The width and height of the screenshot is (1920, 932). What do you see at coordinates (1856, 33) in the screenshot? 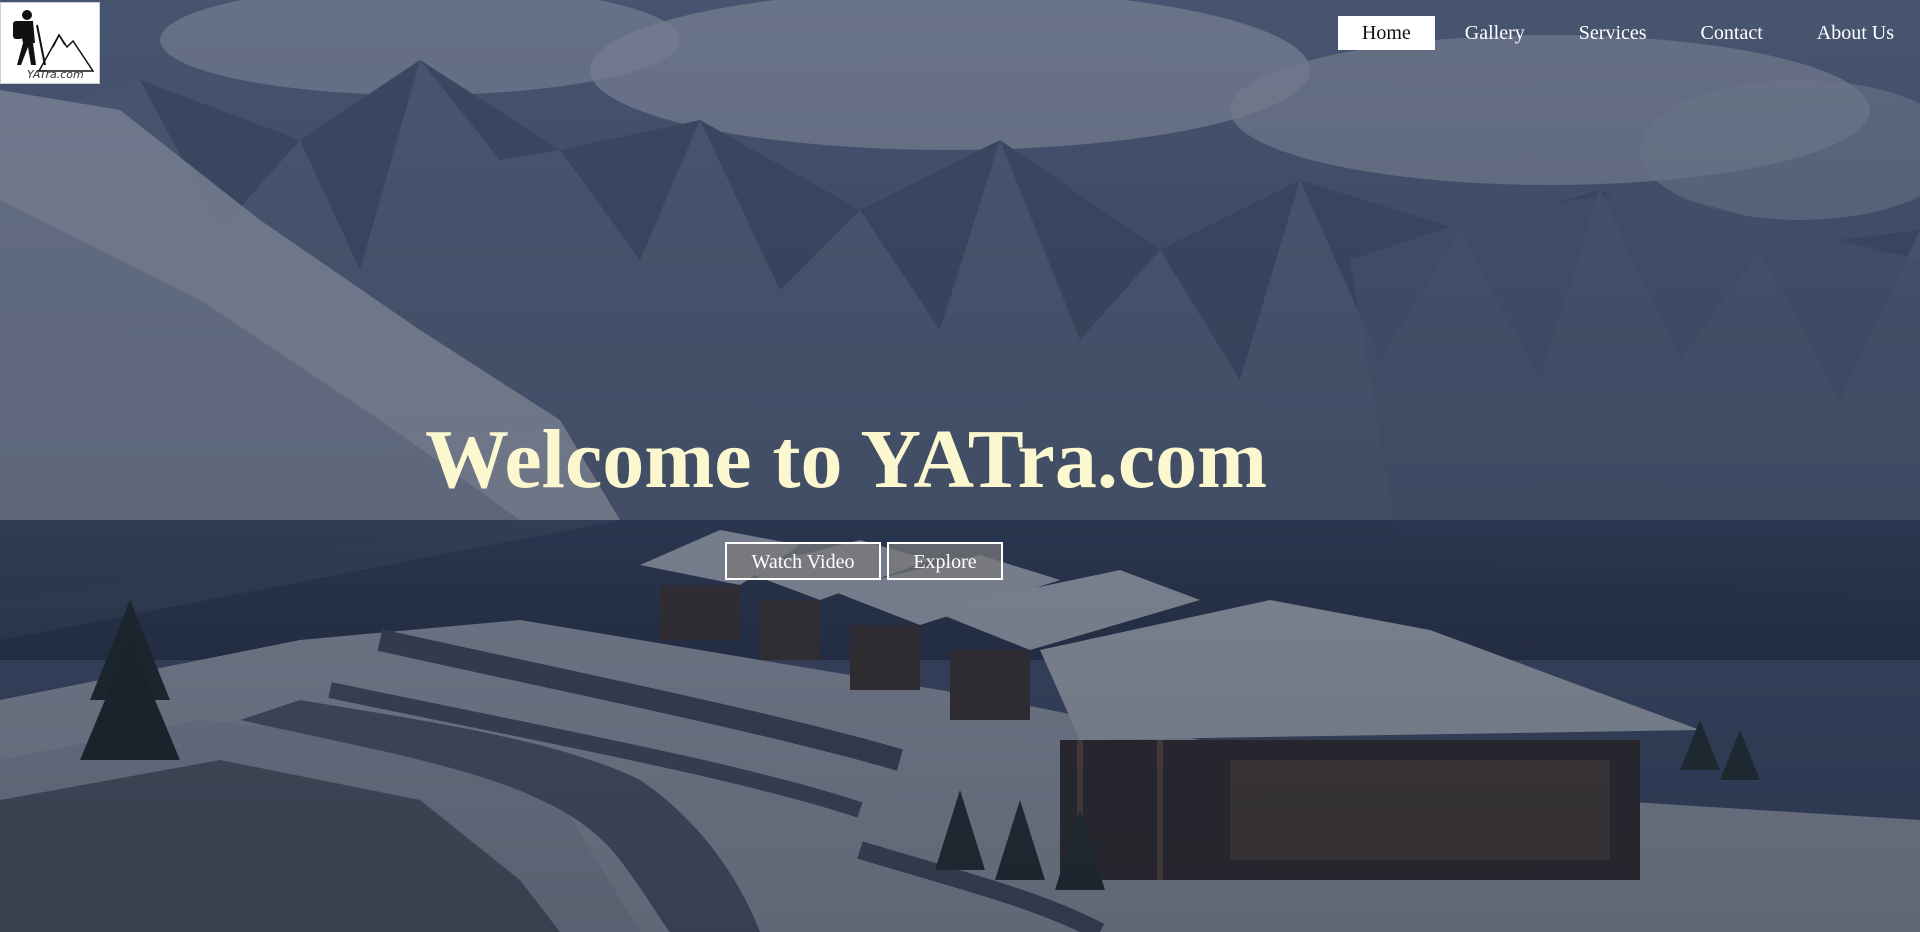
I see `nav-item-about-us: About Us` at bounding box center [1856, 33].